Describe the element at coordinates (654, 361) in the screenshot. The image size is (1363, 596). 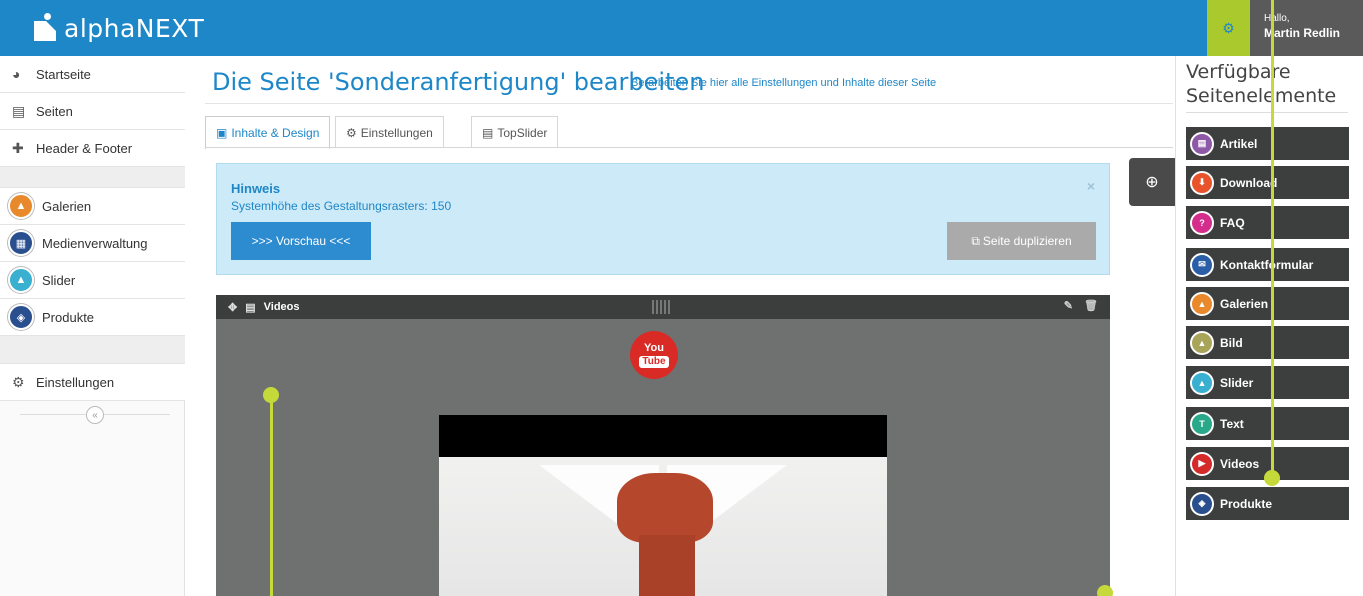
I see `youtube-logo-tube: Tube` at that location.